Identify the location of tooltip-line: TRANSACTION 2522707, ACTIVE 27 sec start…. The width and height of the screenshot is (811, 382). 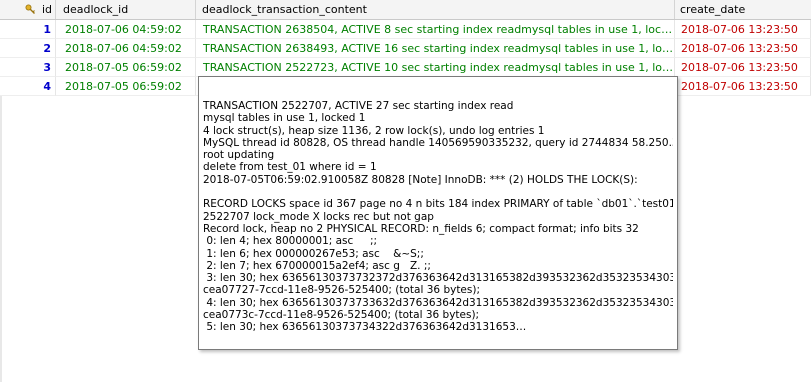
(358, 106).